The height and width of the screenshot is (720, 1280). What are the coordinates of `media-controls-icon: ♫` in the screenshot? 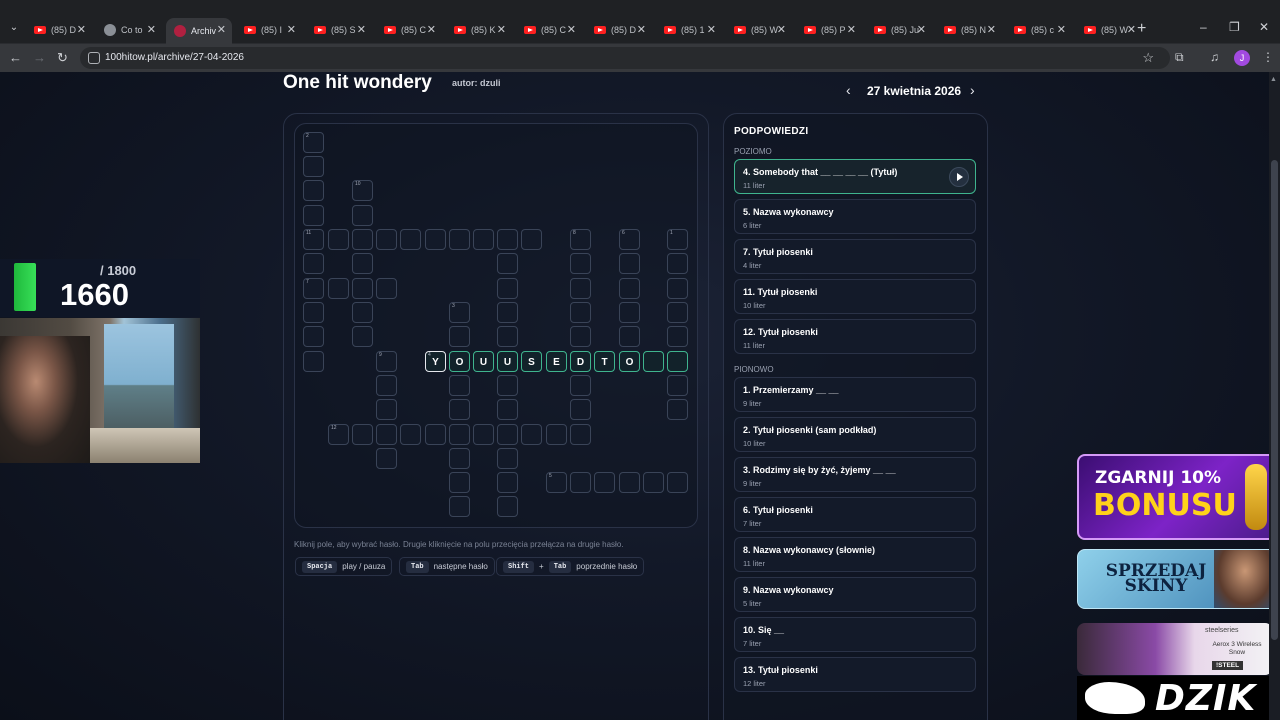 It's located at (1214, 57).